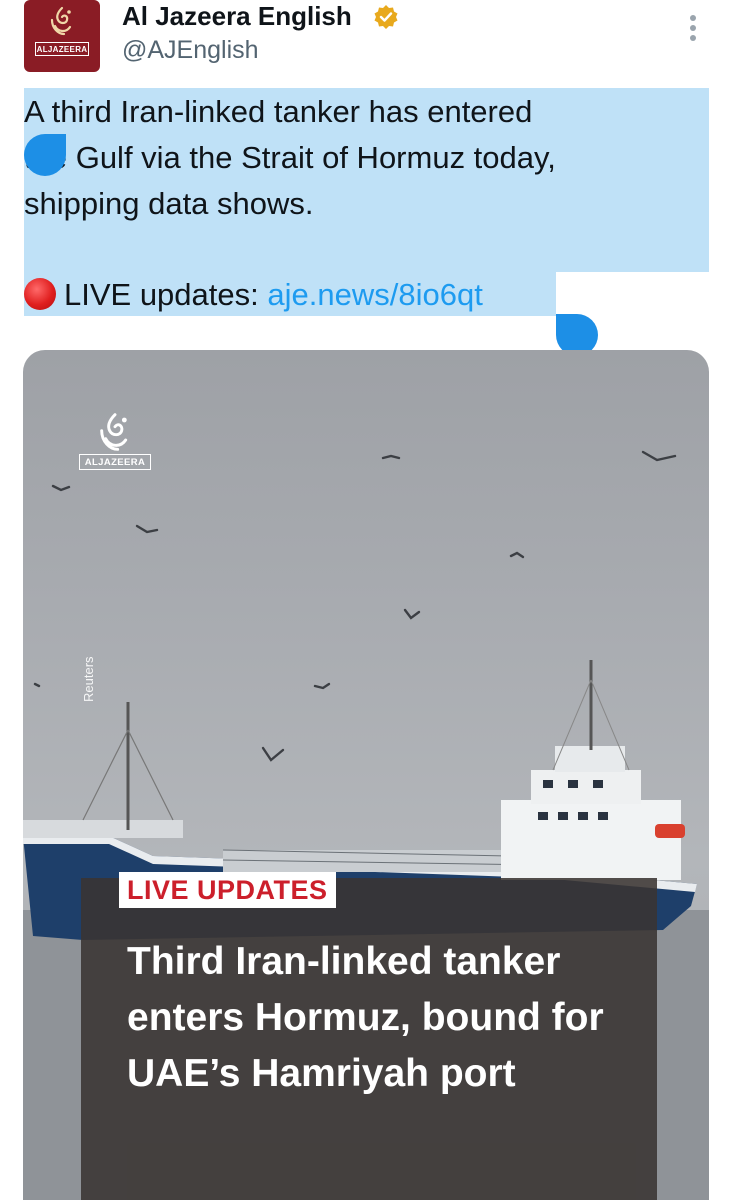 The image size is (731, 1200). I want to click on more-options-button, so click(693, 29).